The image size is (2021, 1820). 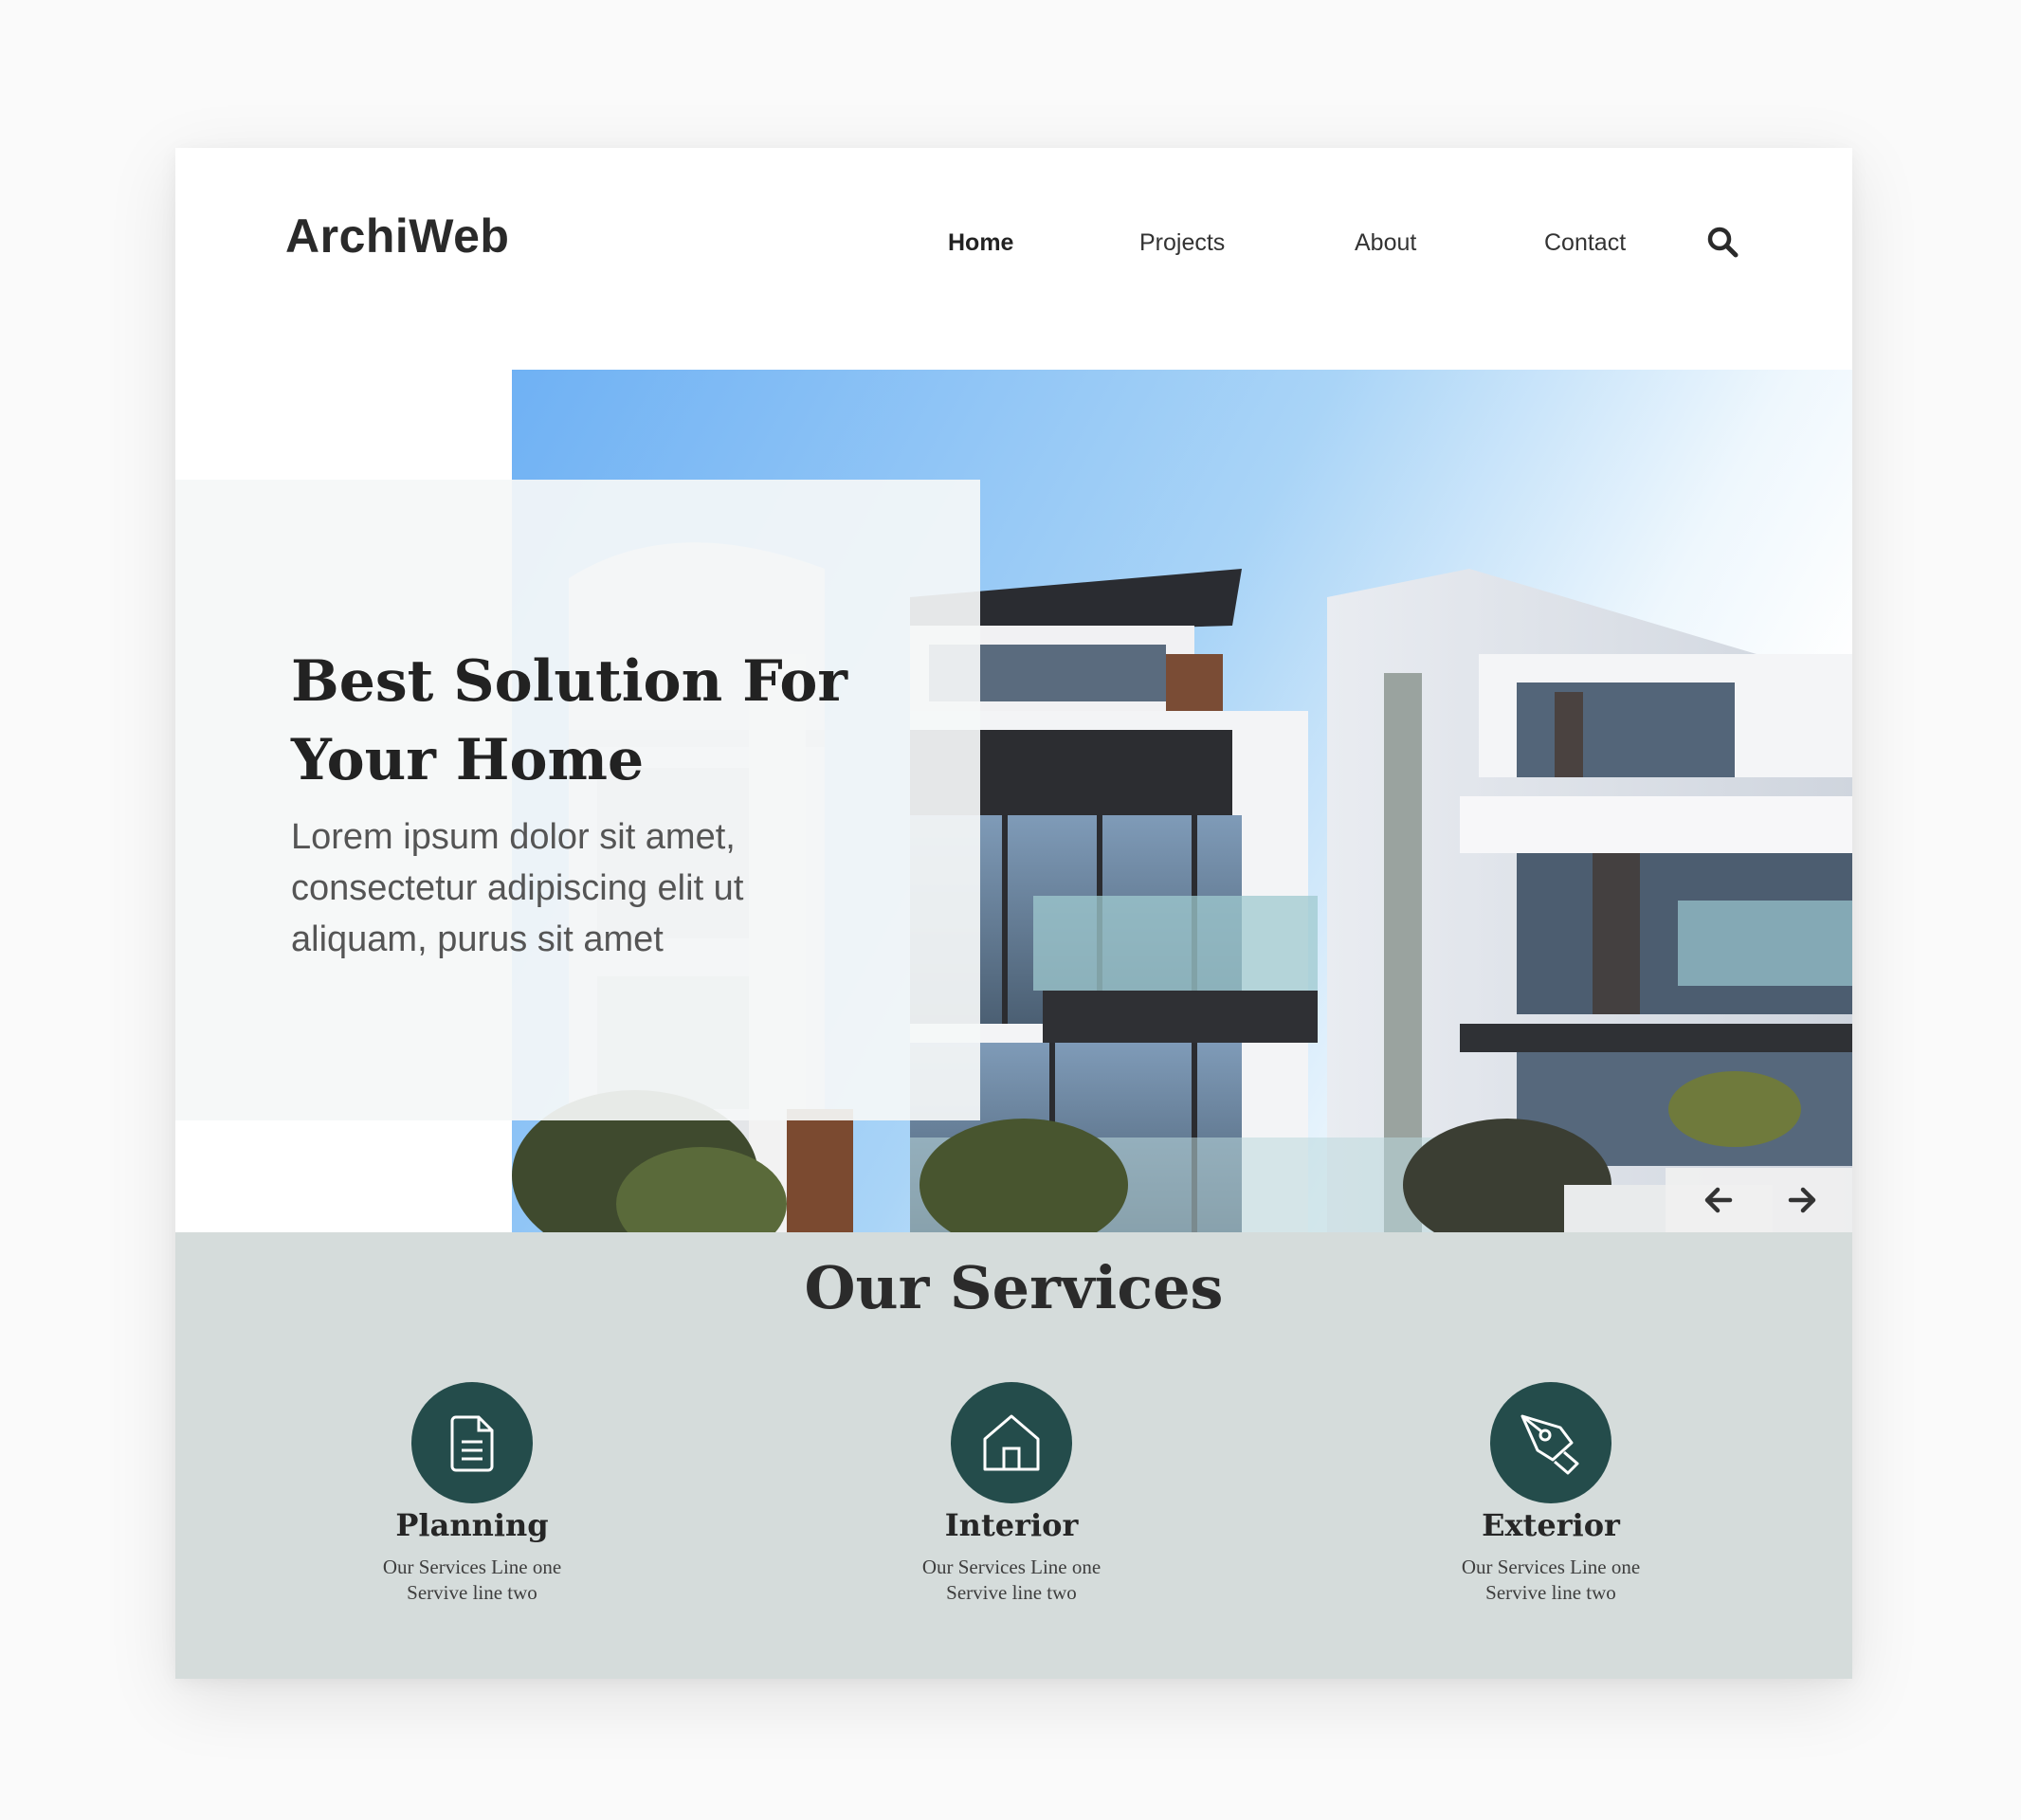 What do you see at coordinates (1014, 1287) in the screenshot?
I see `services-title: Our Services` at bounding box center [1014, 1287].